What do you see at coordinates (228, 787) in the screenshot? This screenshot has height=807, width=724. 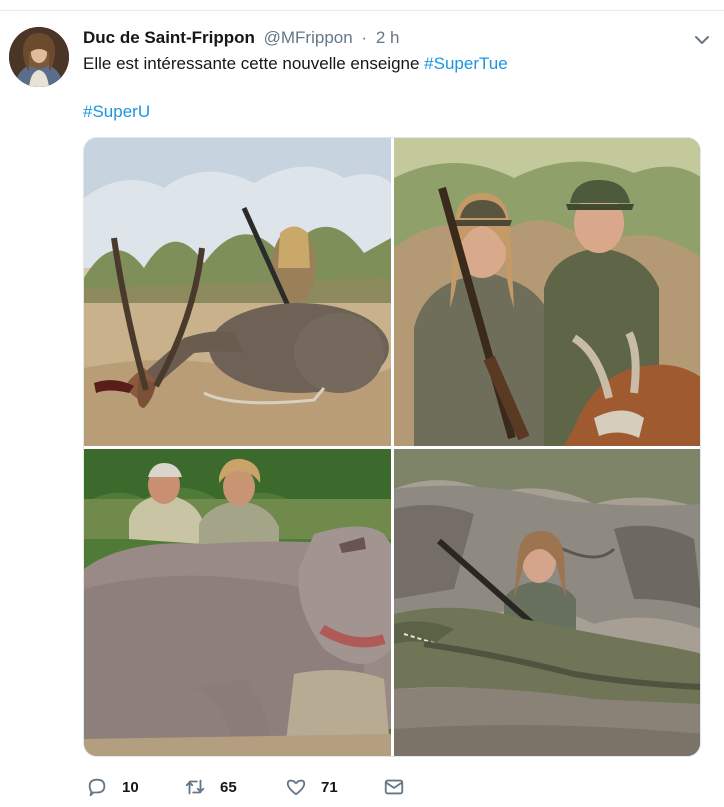 I see `retweet-count: 65` at bounding box center [228, 787].